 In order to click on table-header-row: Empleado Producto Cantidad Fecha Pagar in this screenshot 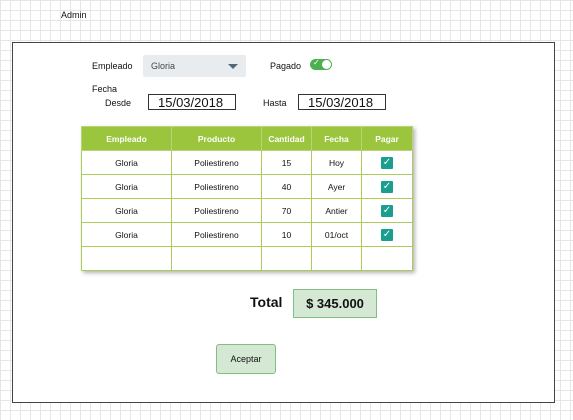, I will do `click(247, 138)`.